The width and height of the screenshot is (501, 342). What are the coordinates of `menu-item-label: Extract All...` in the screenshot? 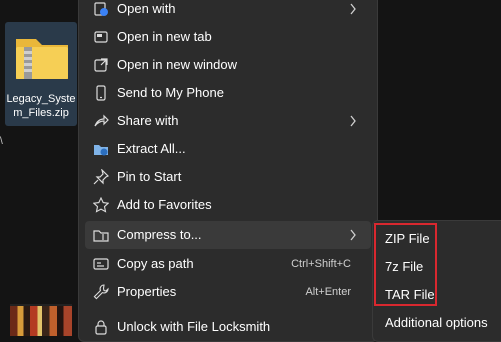 It's located at (151, 148).